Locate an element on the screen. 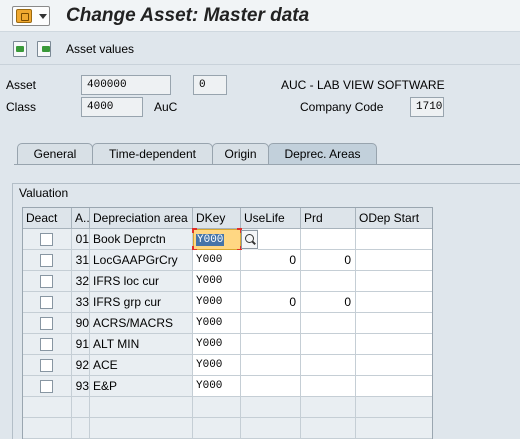 This screenshot has height=439, width=520. asset-number-field: 400000 is located at coordinates (126, 85).